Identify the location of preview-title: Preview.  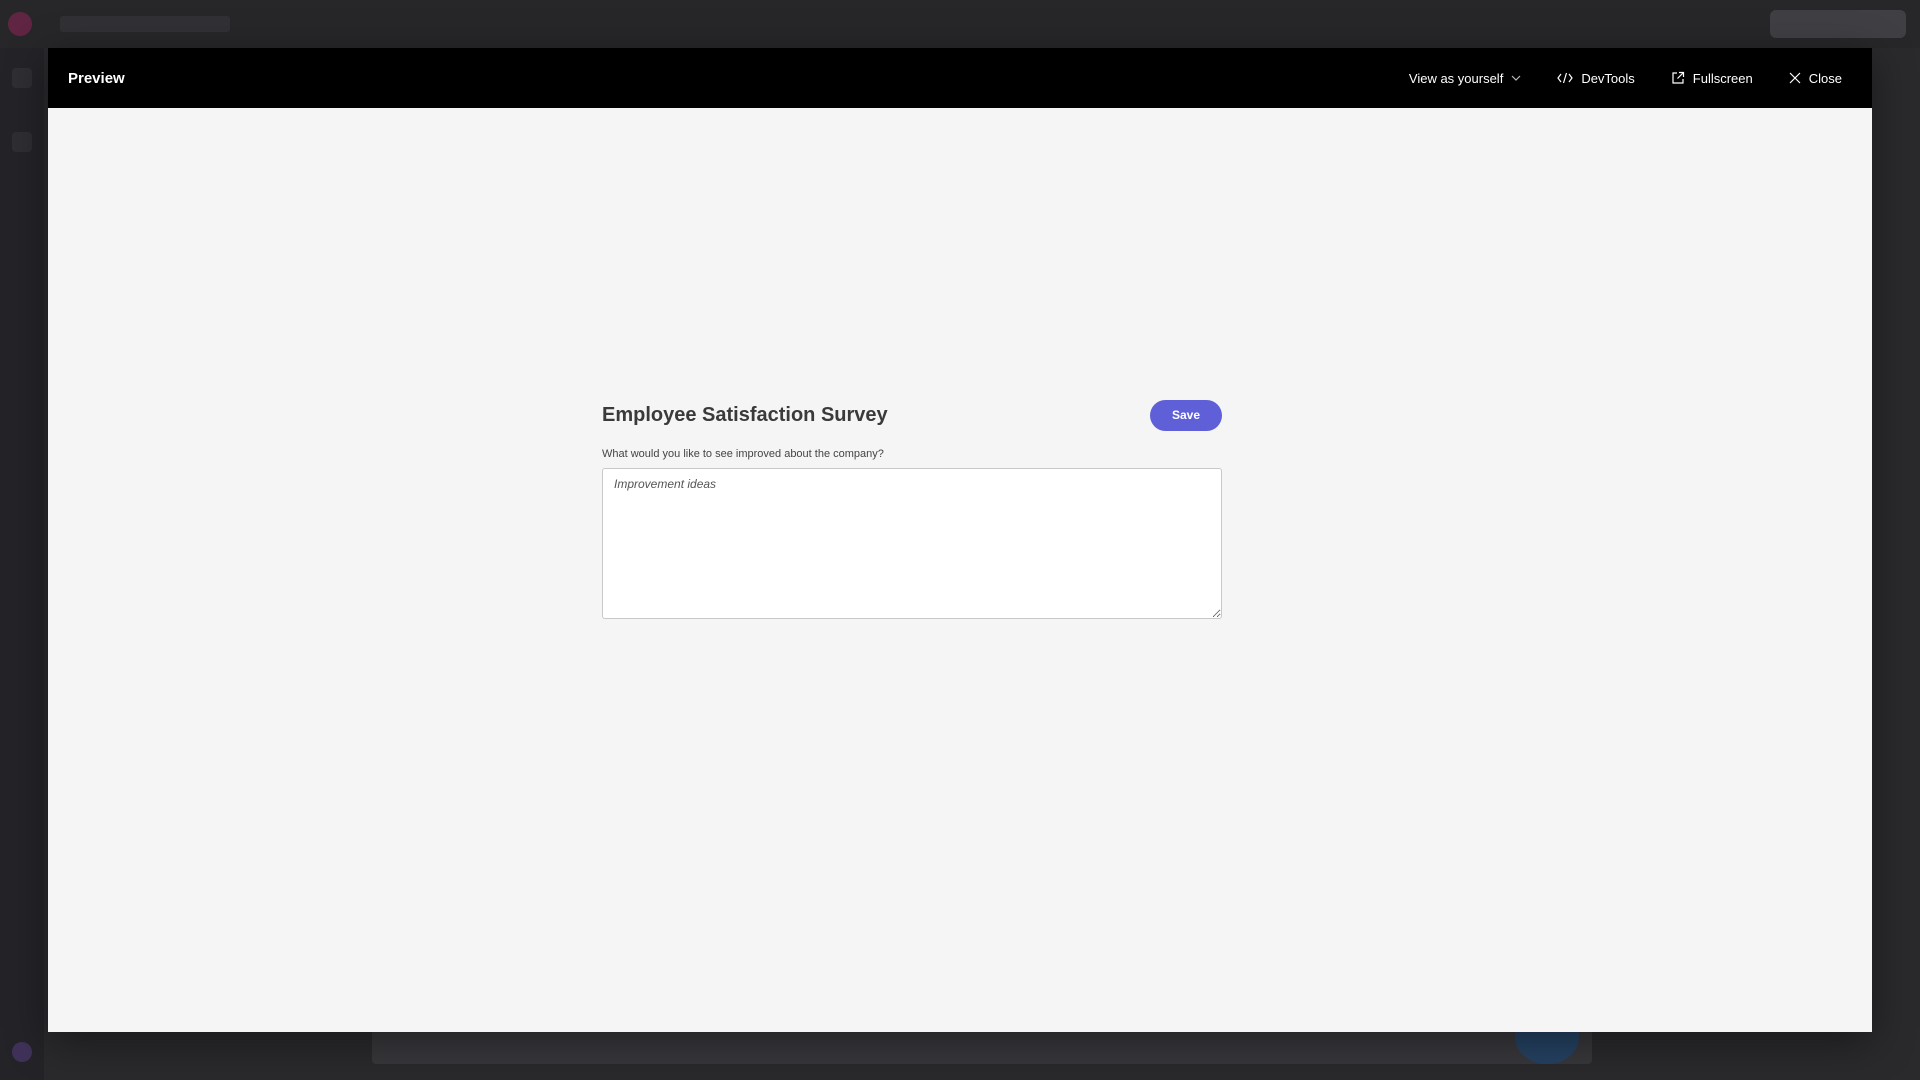
(96, 78).